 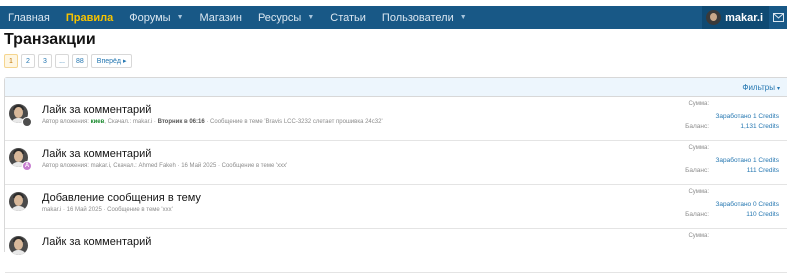 I want to click on nav-item-label: Форумы, so click(x=150, y=17).